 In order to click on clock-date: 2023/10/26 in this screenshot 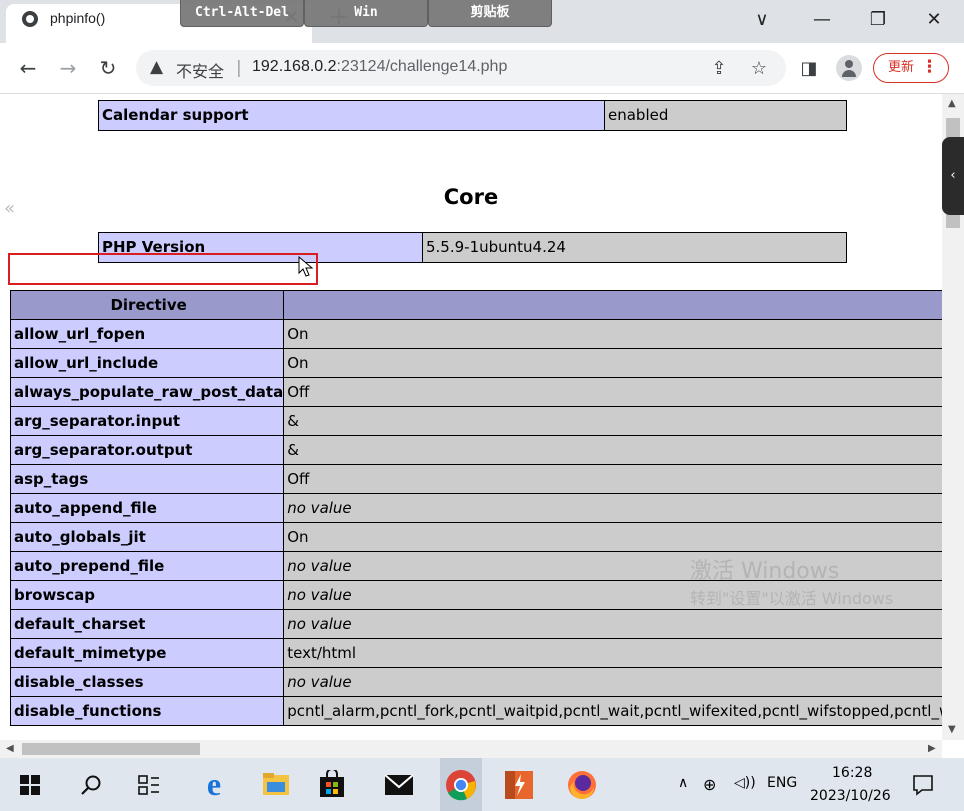, I will do `click(850, 796)`.